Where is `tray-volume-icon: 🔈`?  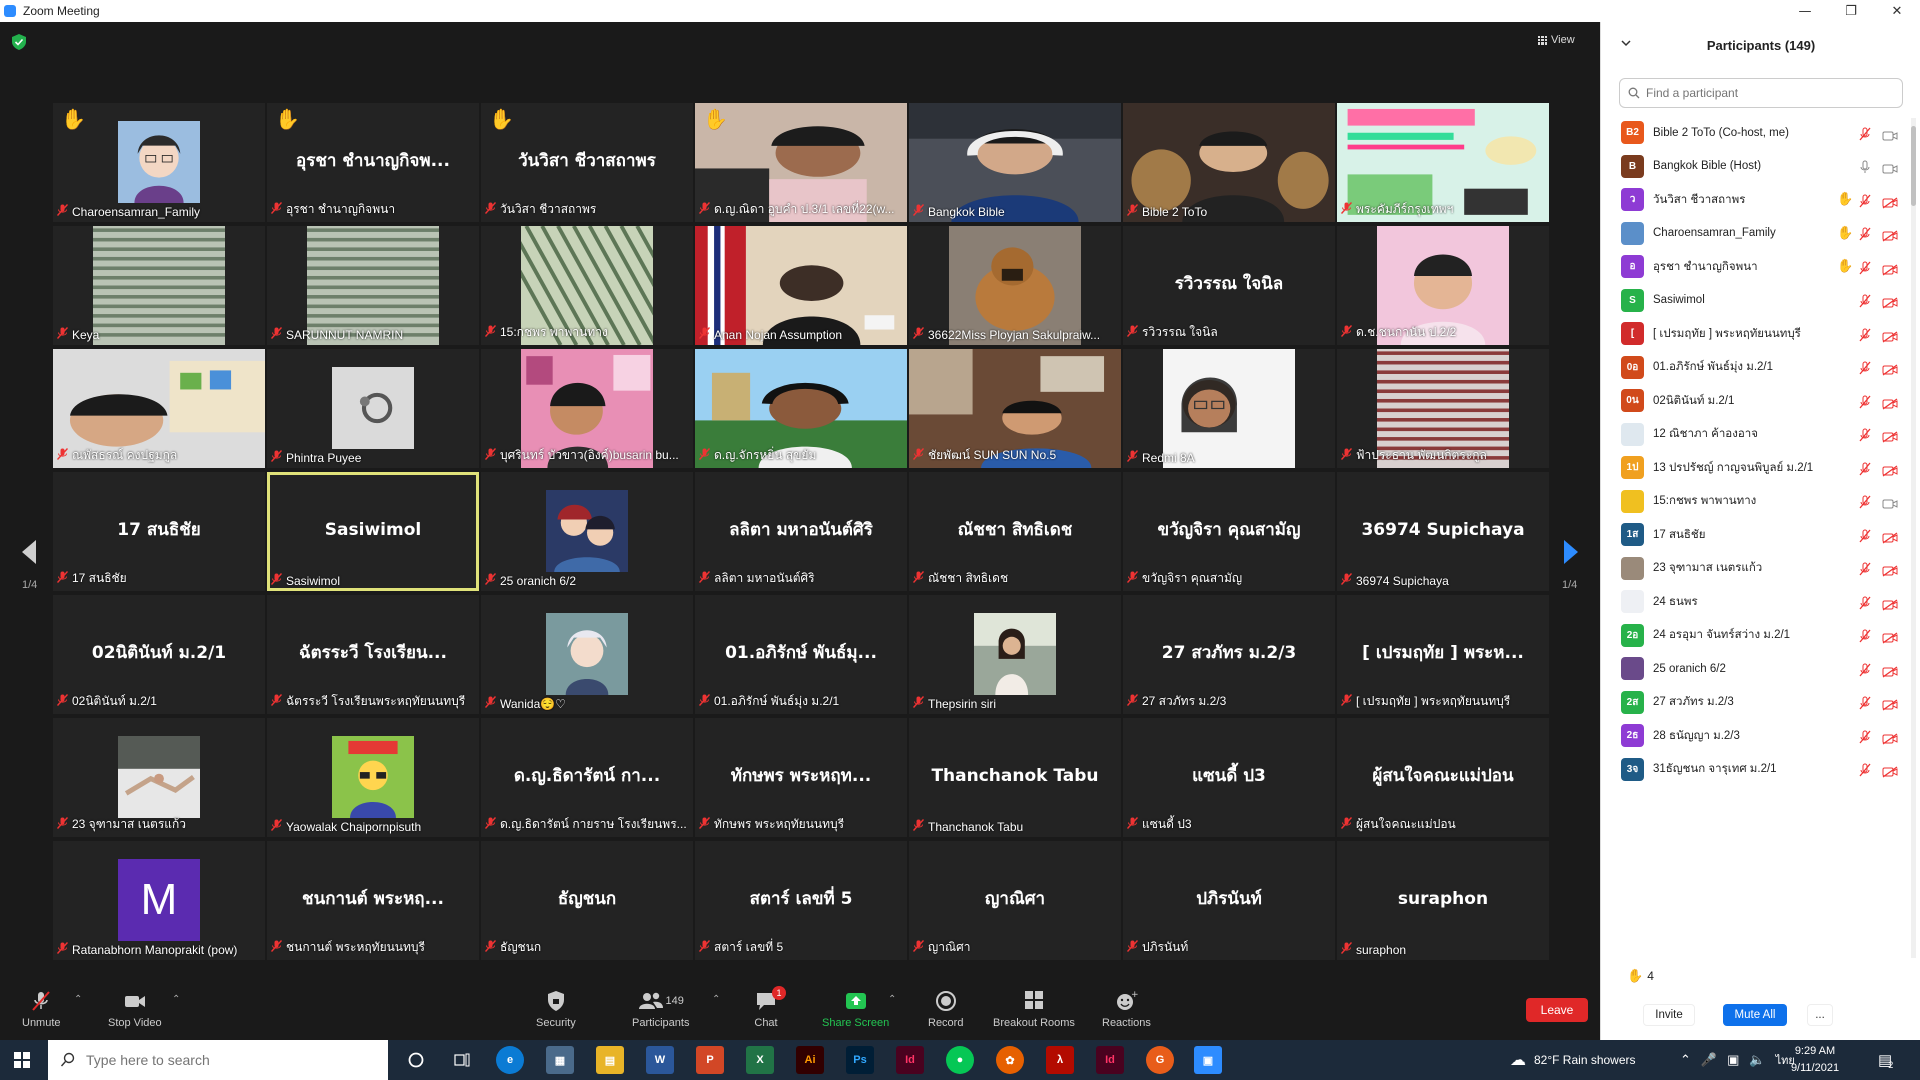 tray-volume-icon: 🔈 is located at coordinates (1757, 1060).